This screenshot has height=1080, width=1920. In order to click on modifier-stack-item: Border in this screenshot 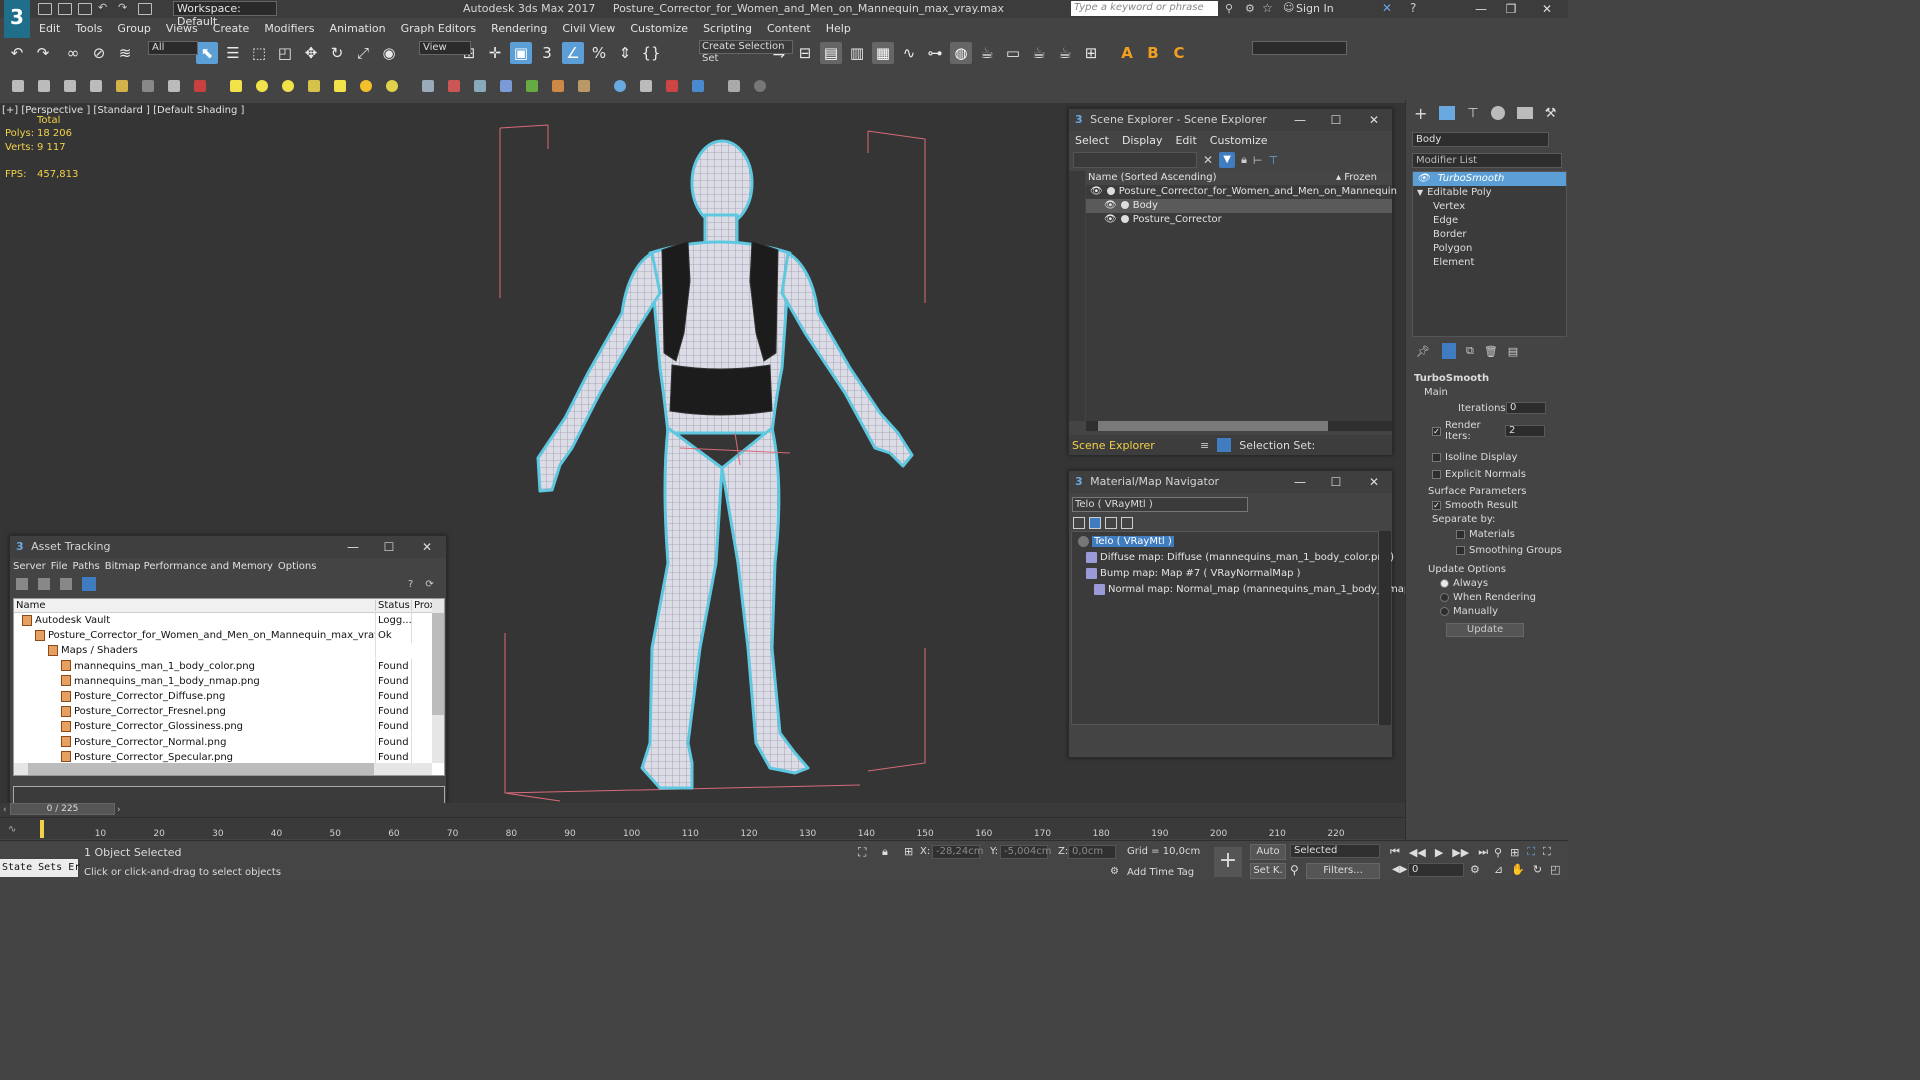, I will do `click(1489, 235)`.